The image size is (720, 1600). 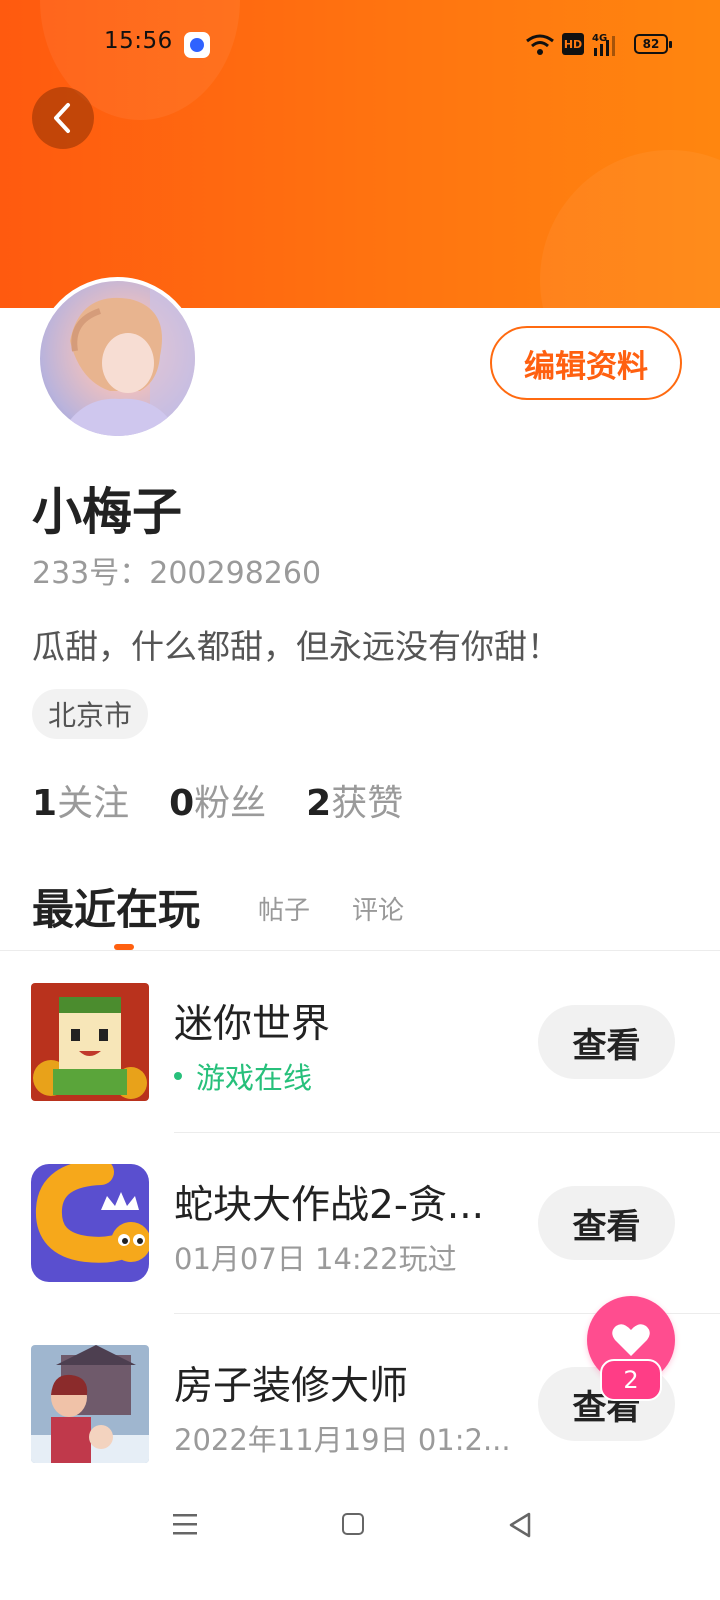 What do you see at coordinates (138, 41) in the screenshot?
I see `status-time: 15:56` at bounding box center [138, 41].